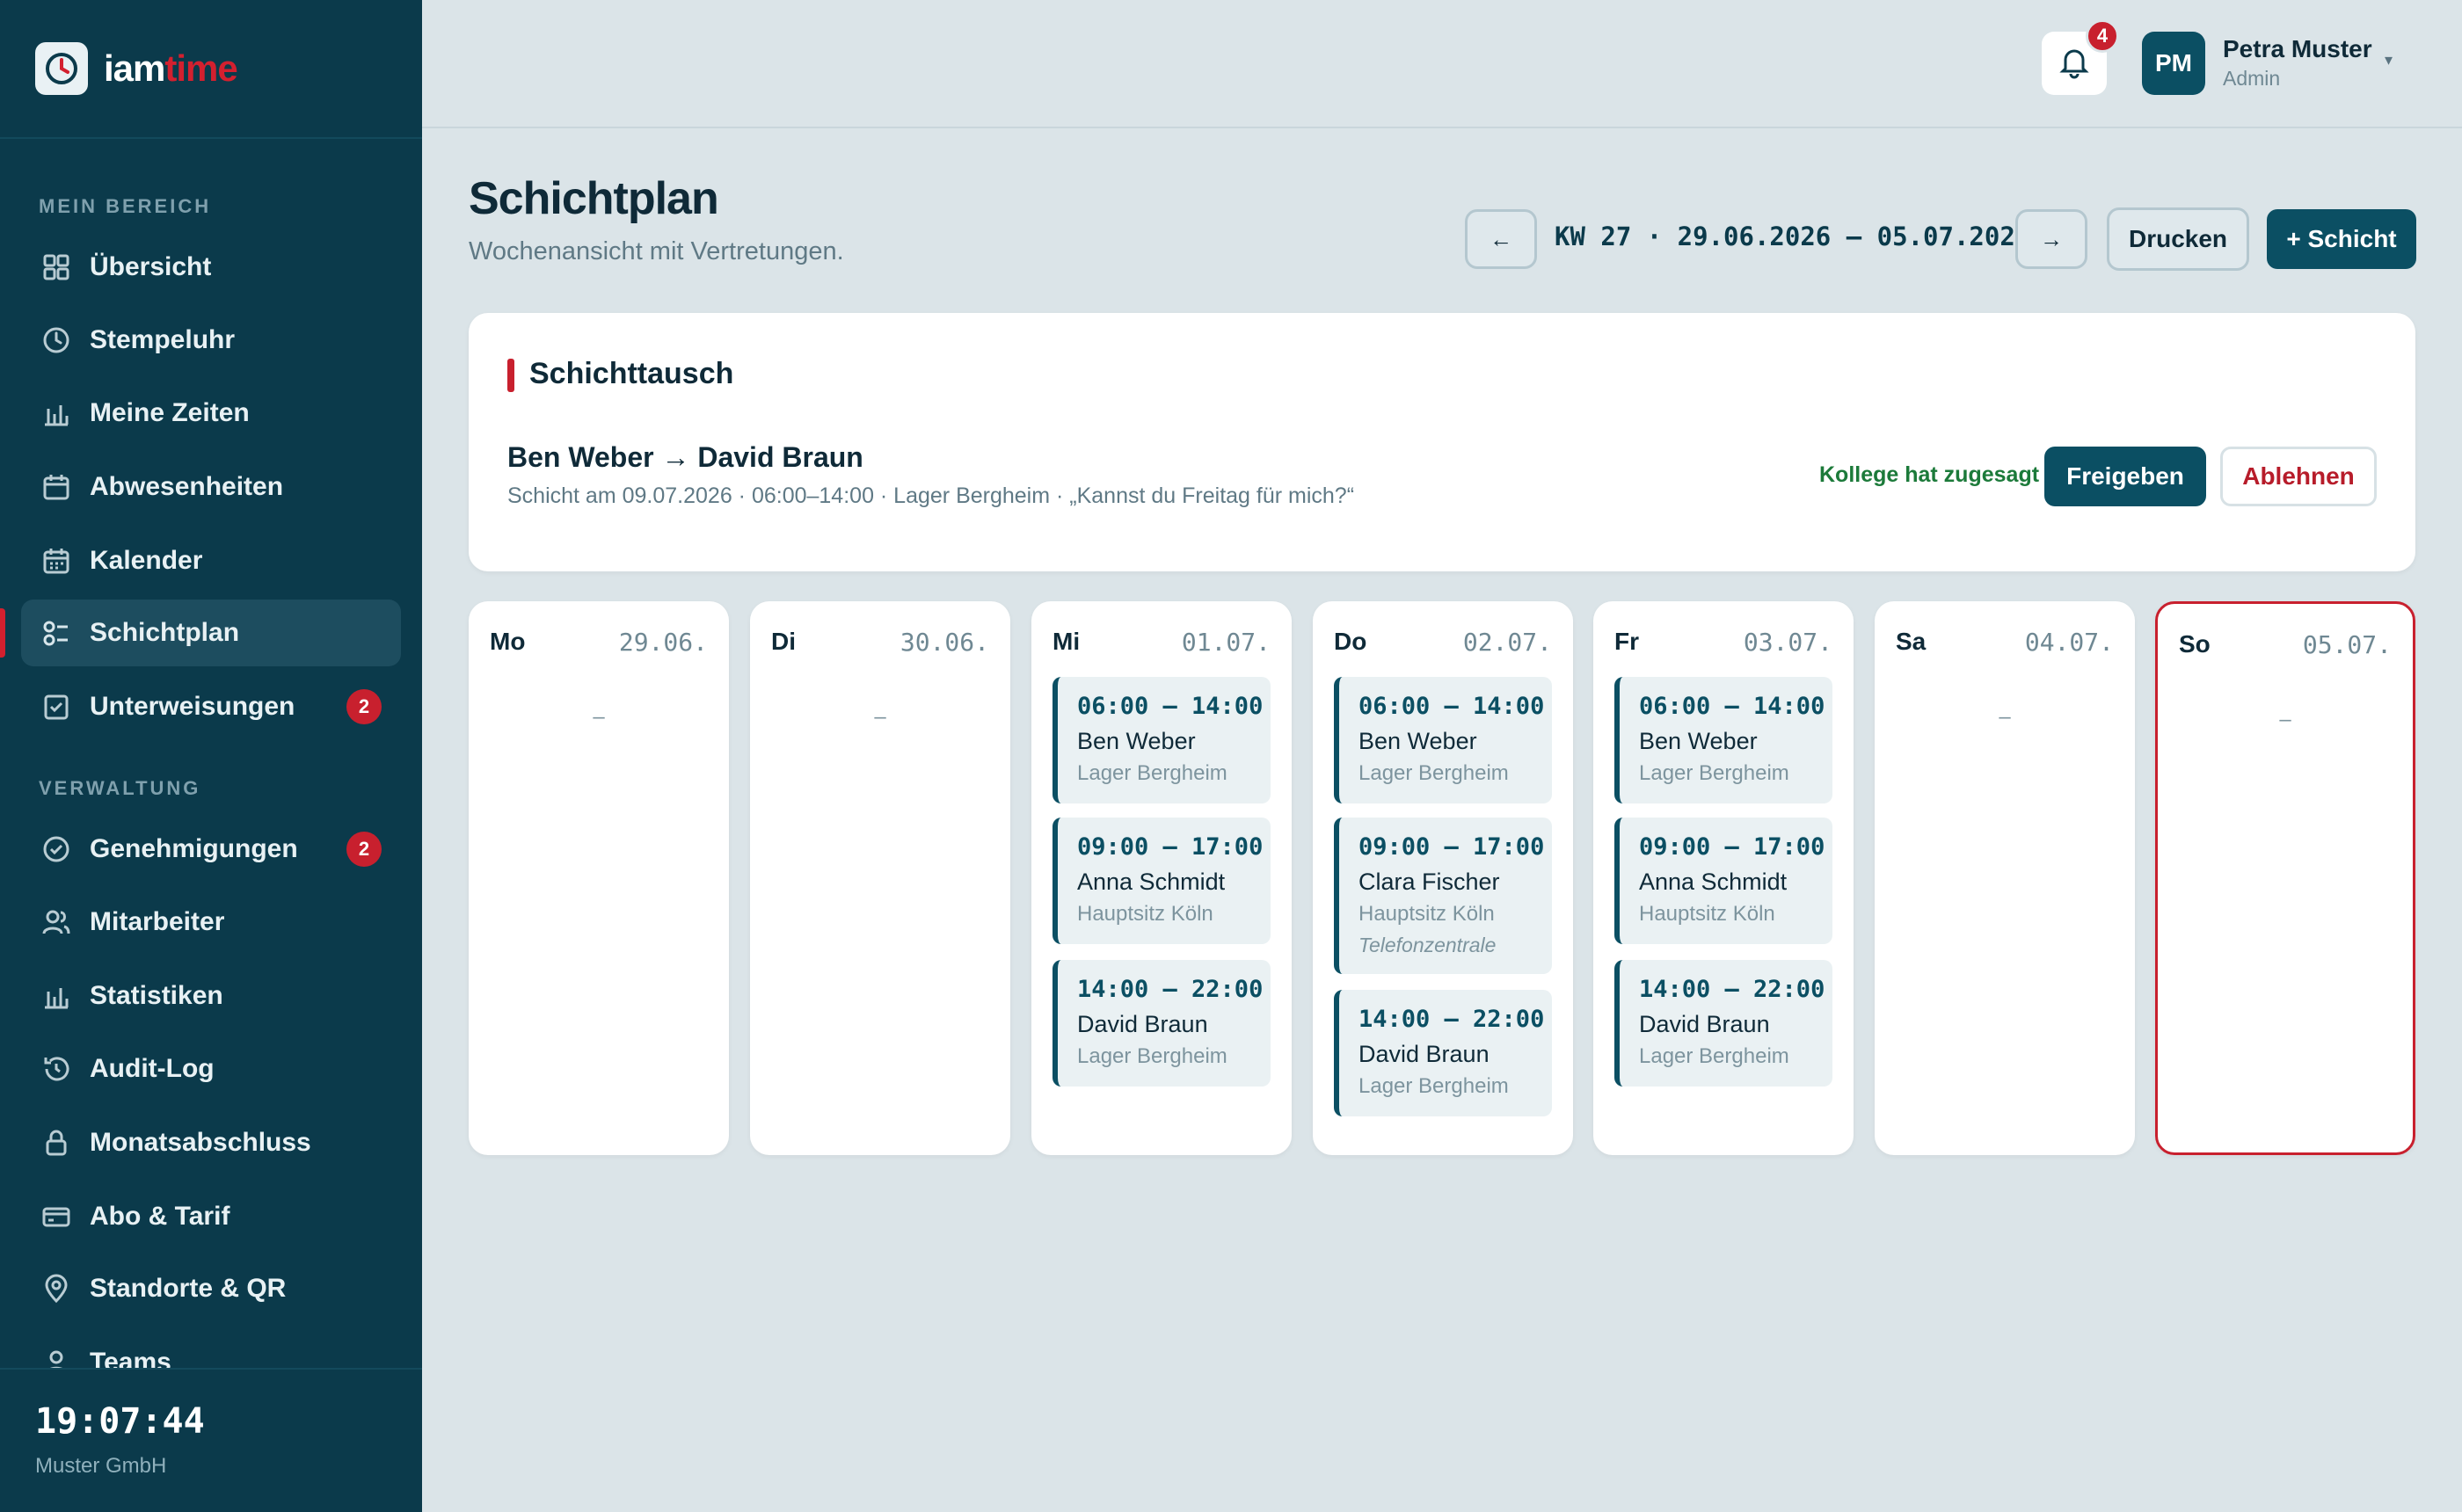  Describe the element at coordinates (1713, 882) in the screenshot. I see `shift-employee: Anna Schmidt` at that location.